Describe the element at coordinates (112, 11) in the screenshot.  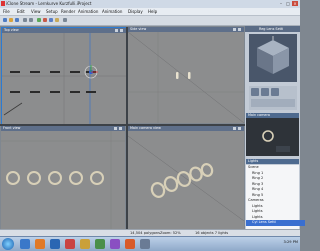
I see `menu-animation-2: Animation` at that location.